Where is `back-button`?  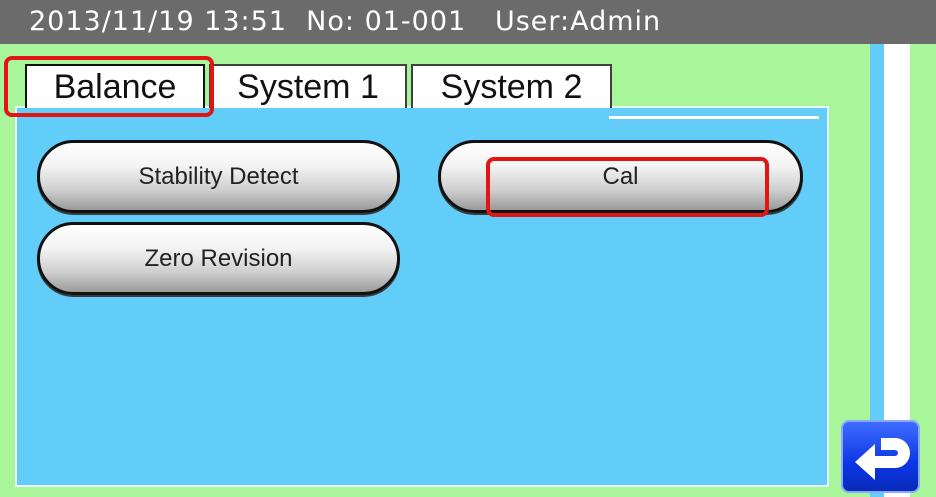
back-button is located at coordinates (880, 456).